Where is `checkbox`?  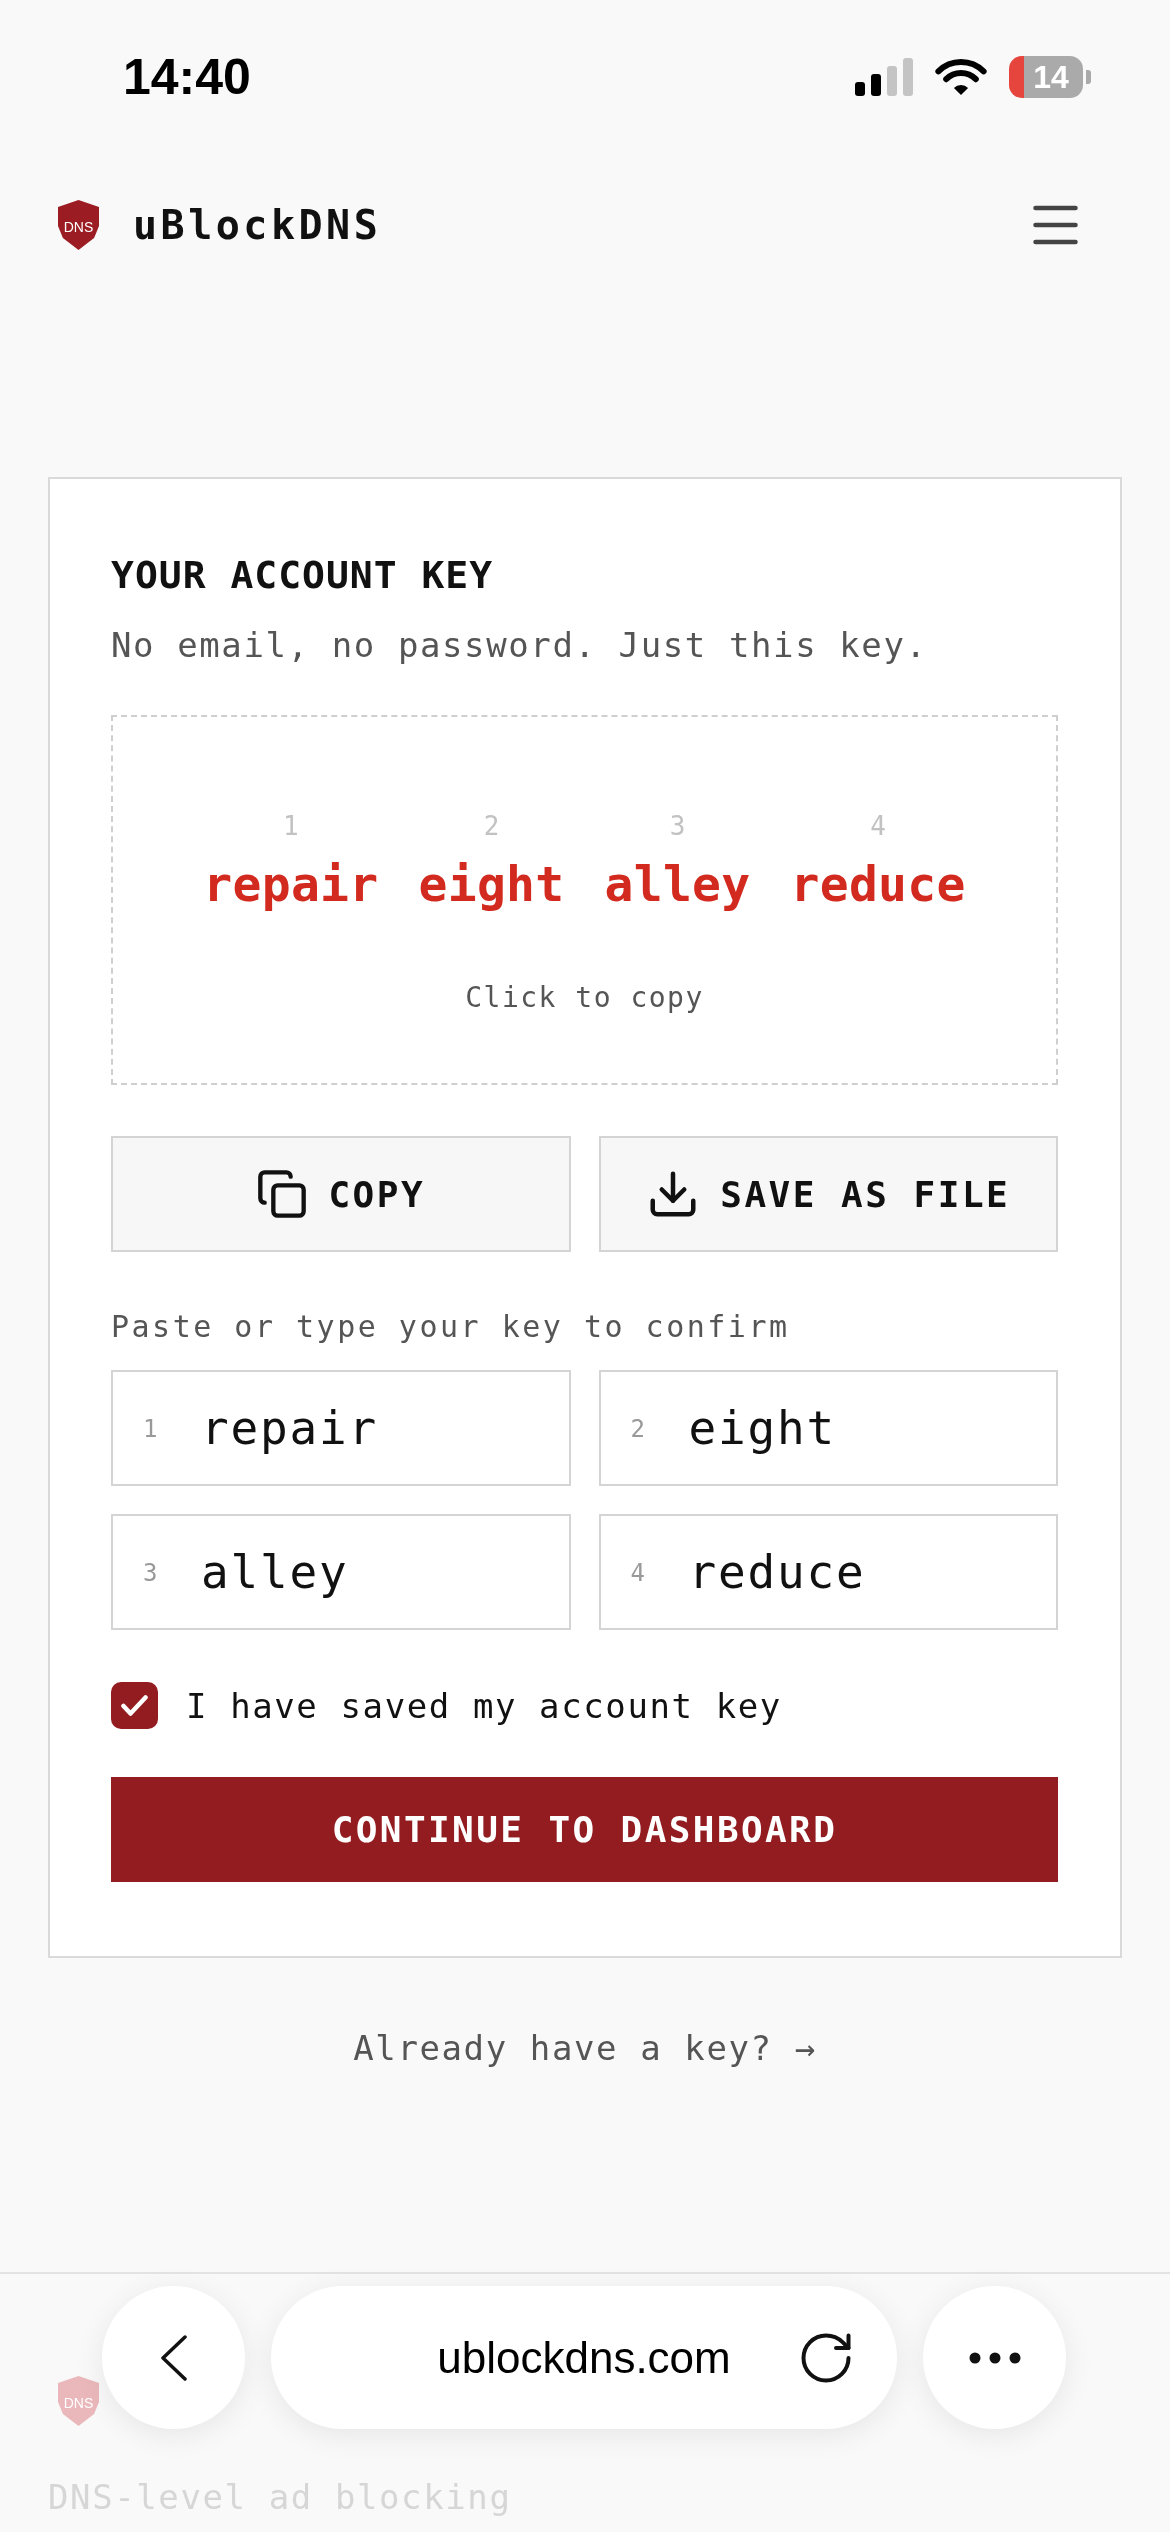 checkbox is located at coordinates (134, 1705).